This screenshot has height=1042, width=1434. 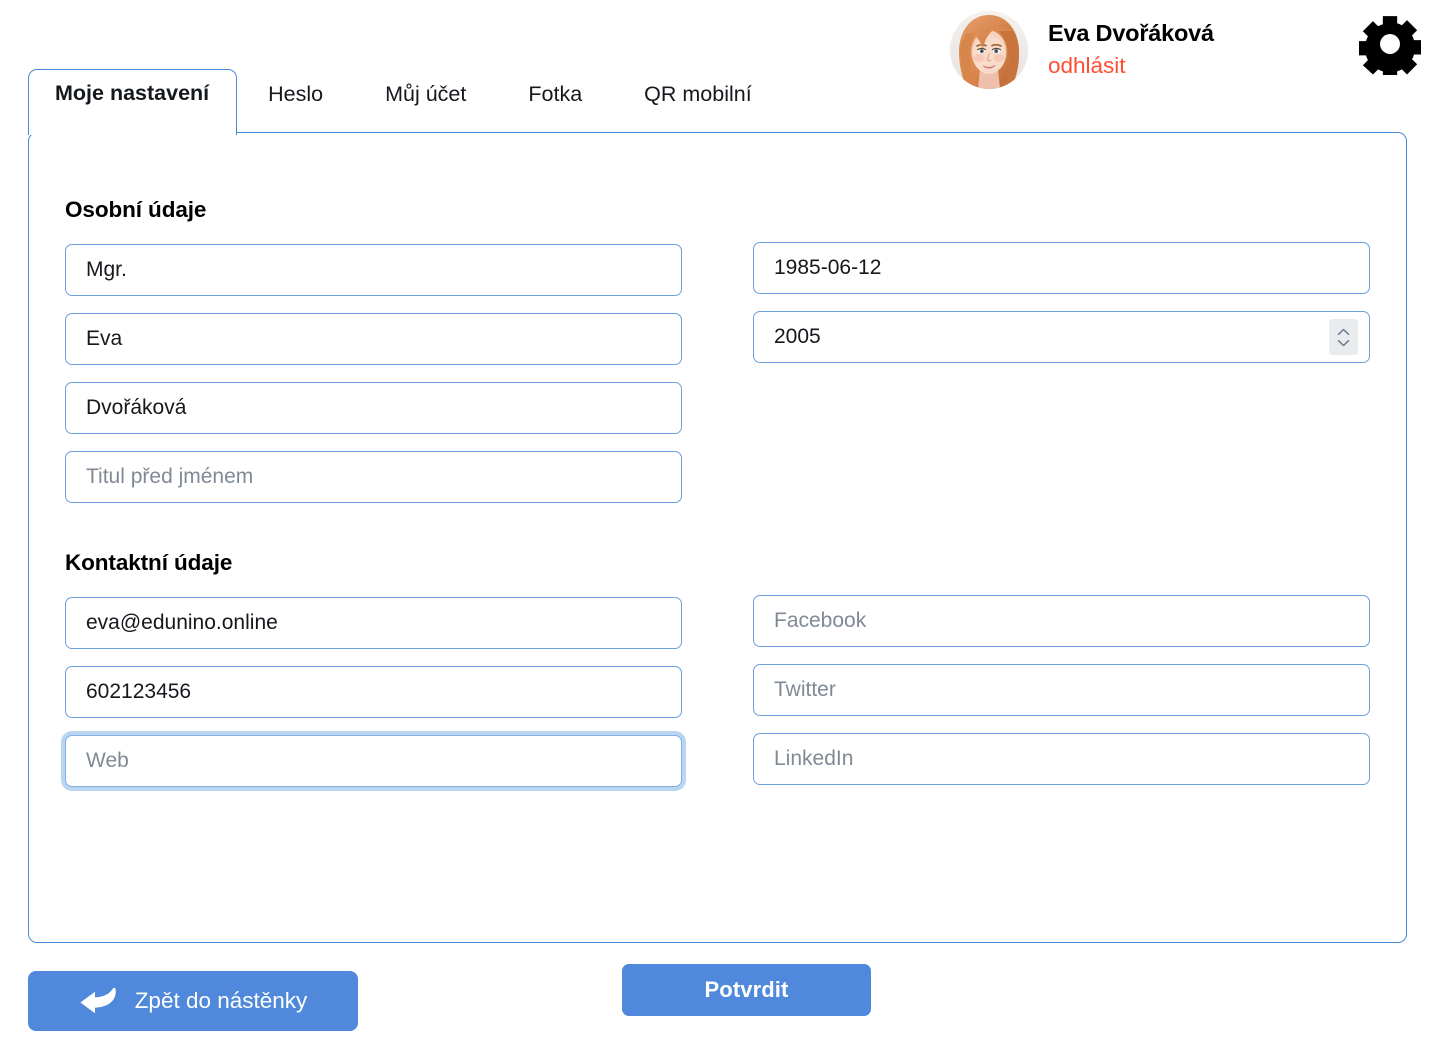 I want to click on personal-left-column: Osobní údaje, so click(x=373, y=358).